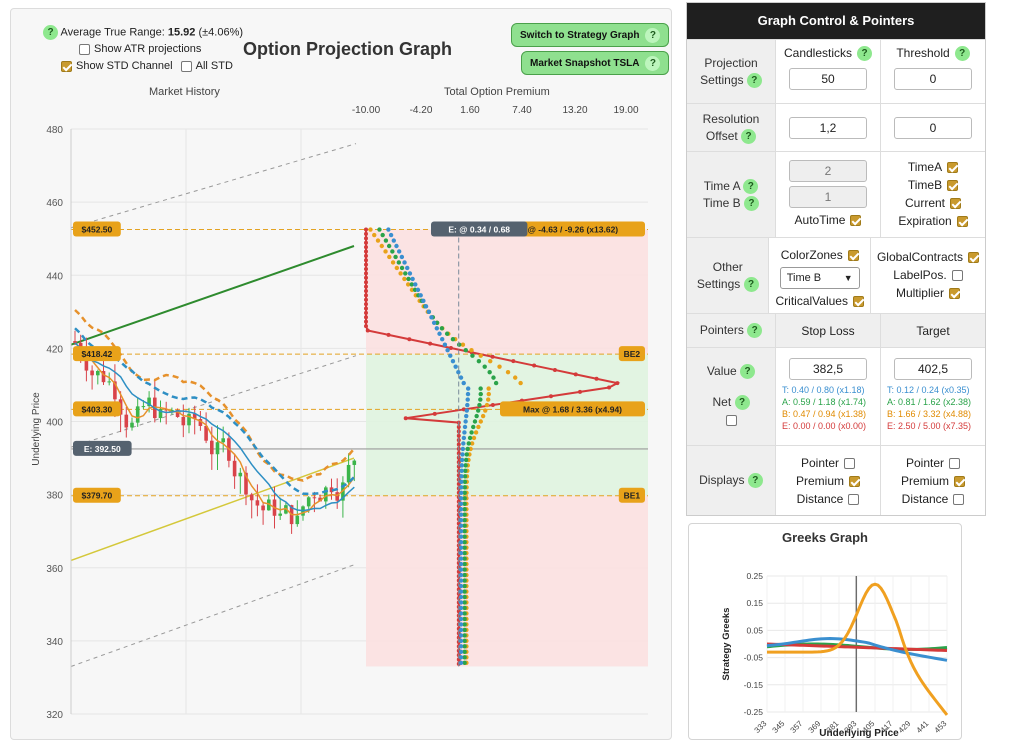 Image resolution: width=1024 pixels, height=740 pixels. Describe the element at coordinates (933, 463) in the screenshot. I see `tg-pointer-toggle: Pointer` at that location.